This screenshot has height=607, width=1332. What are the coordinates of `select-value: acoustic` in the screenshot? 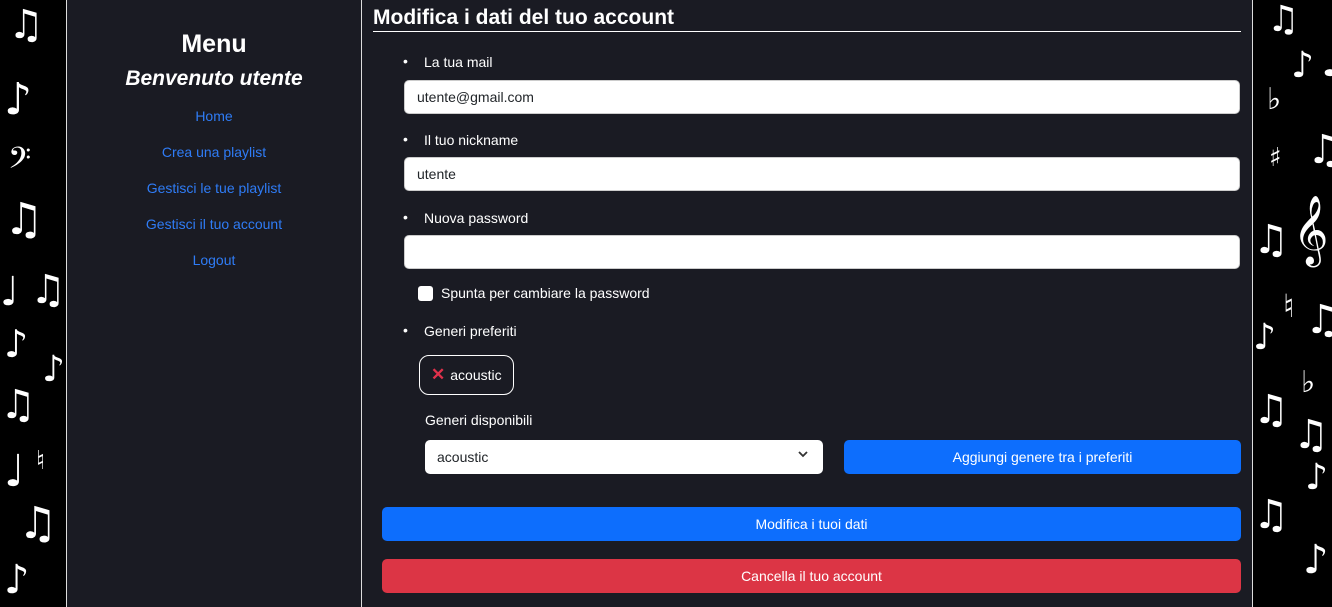 It's located at (463, 457).